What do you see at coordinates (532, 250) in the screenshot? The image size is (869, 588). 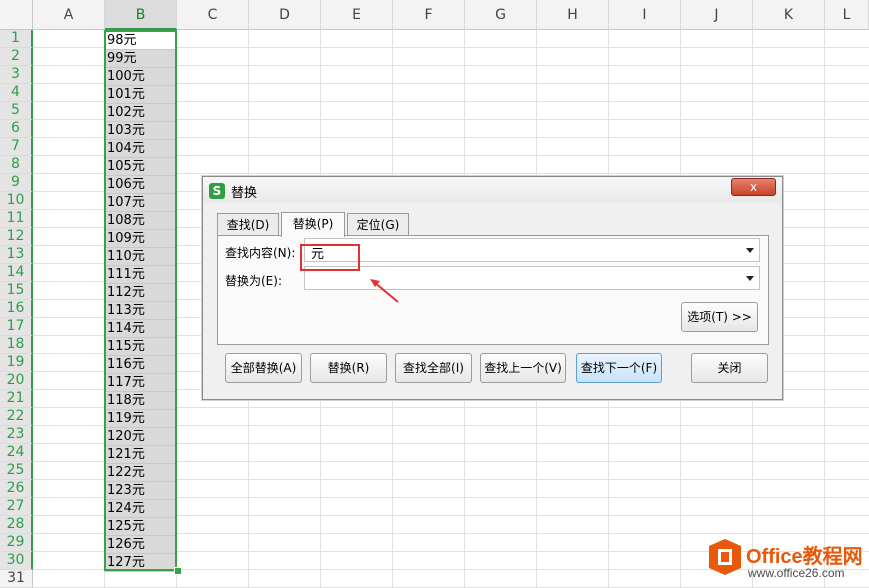 I see `find-input: 元` at bounding box center [532, 250].